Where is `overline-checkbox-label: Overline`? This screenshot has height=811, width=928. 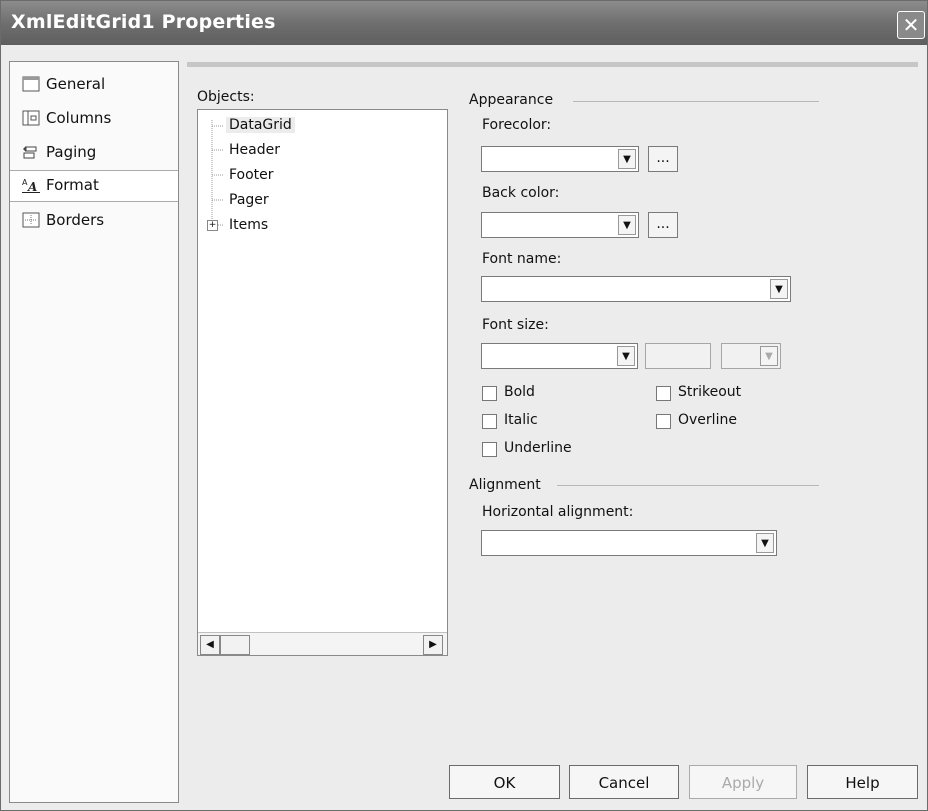 overline-checkbox-label: Overline is located at coordinates (707, 420).